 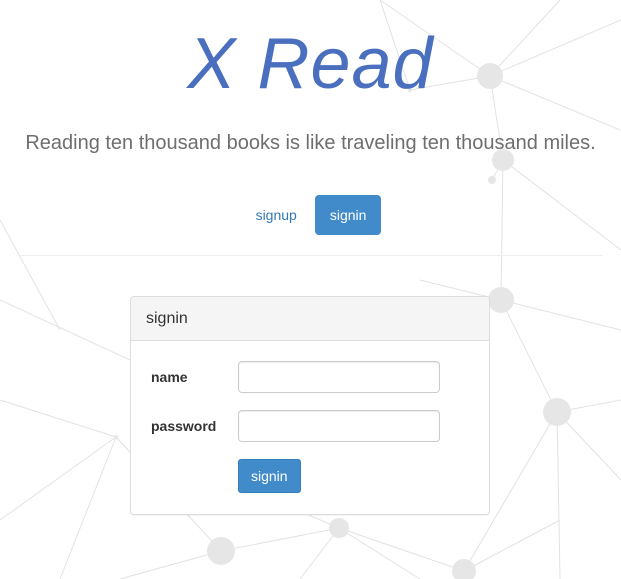 What do you see at coordinates (339, 426) in the screenshot?
I see `password-input` at bounding box center [339, 426].